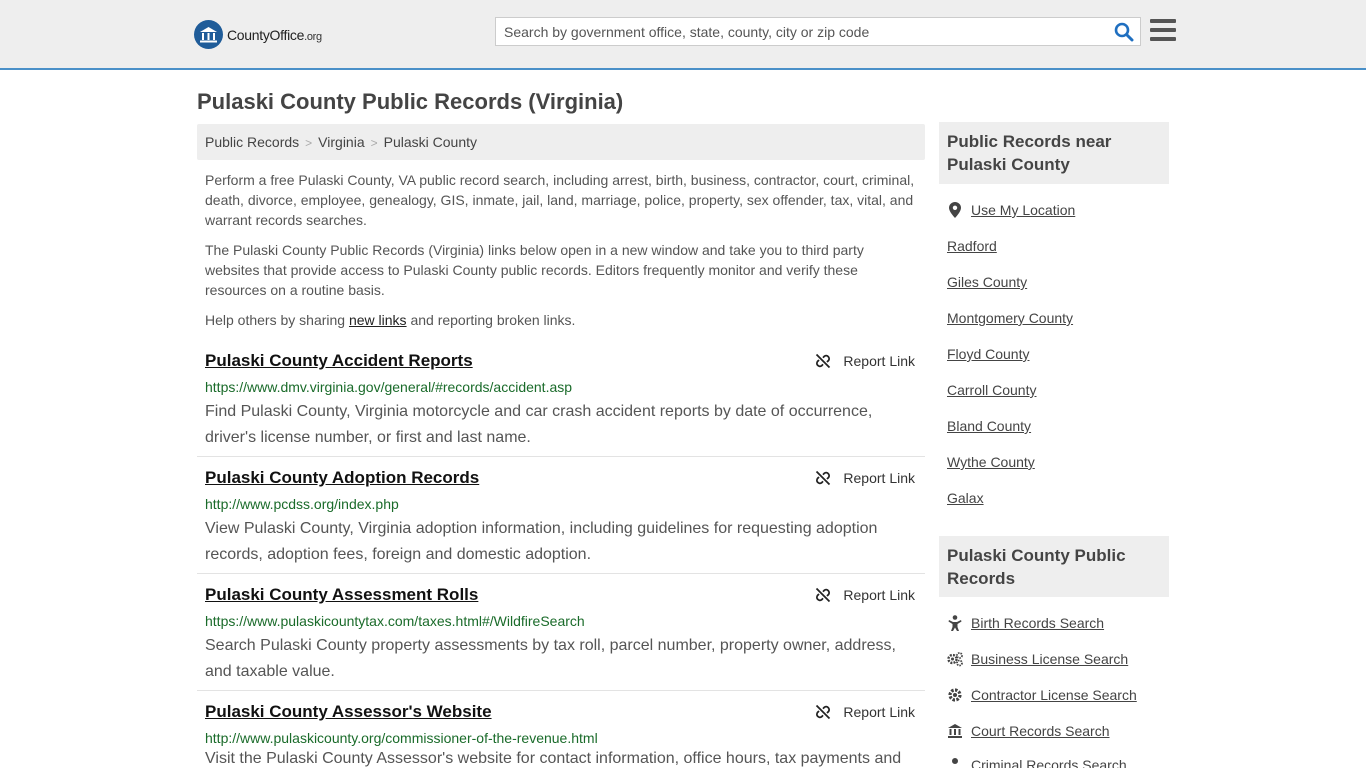 Image resolution: width=1366 pixels, height=768 pixels. What do you see at coordinates (955, 210) in the screenshot?
I see `map-marker-icon` at bounding box center [955, 210].